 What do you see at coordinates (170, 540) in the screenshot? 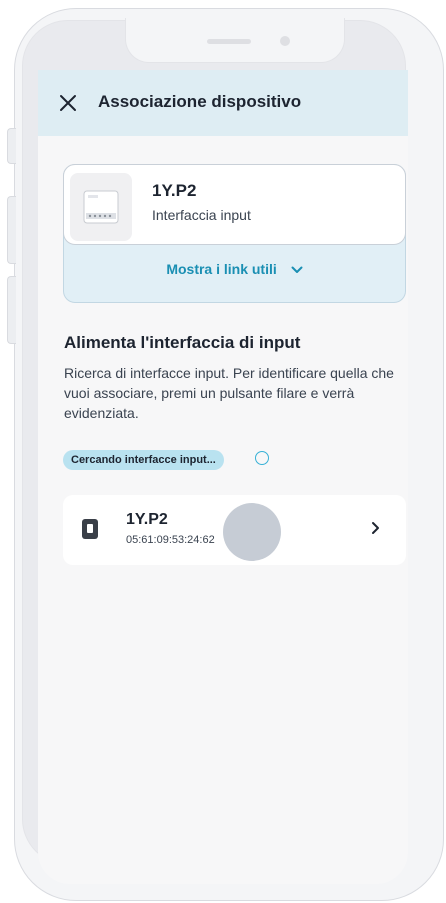
I see `result-mac-address: 05:61:09:53:24:62` at bounding box center [170, 540].